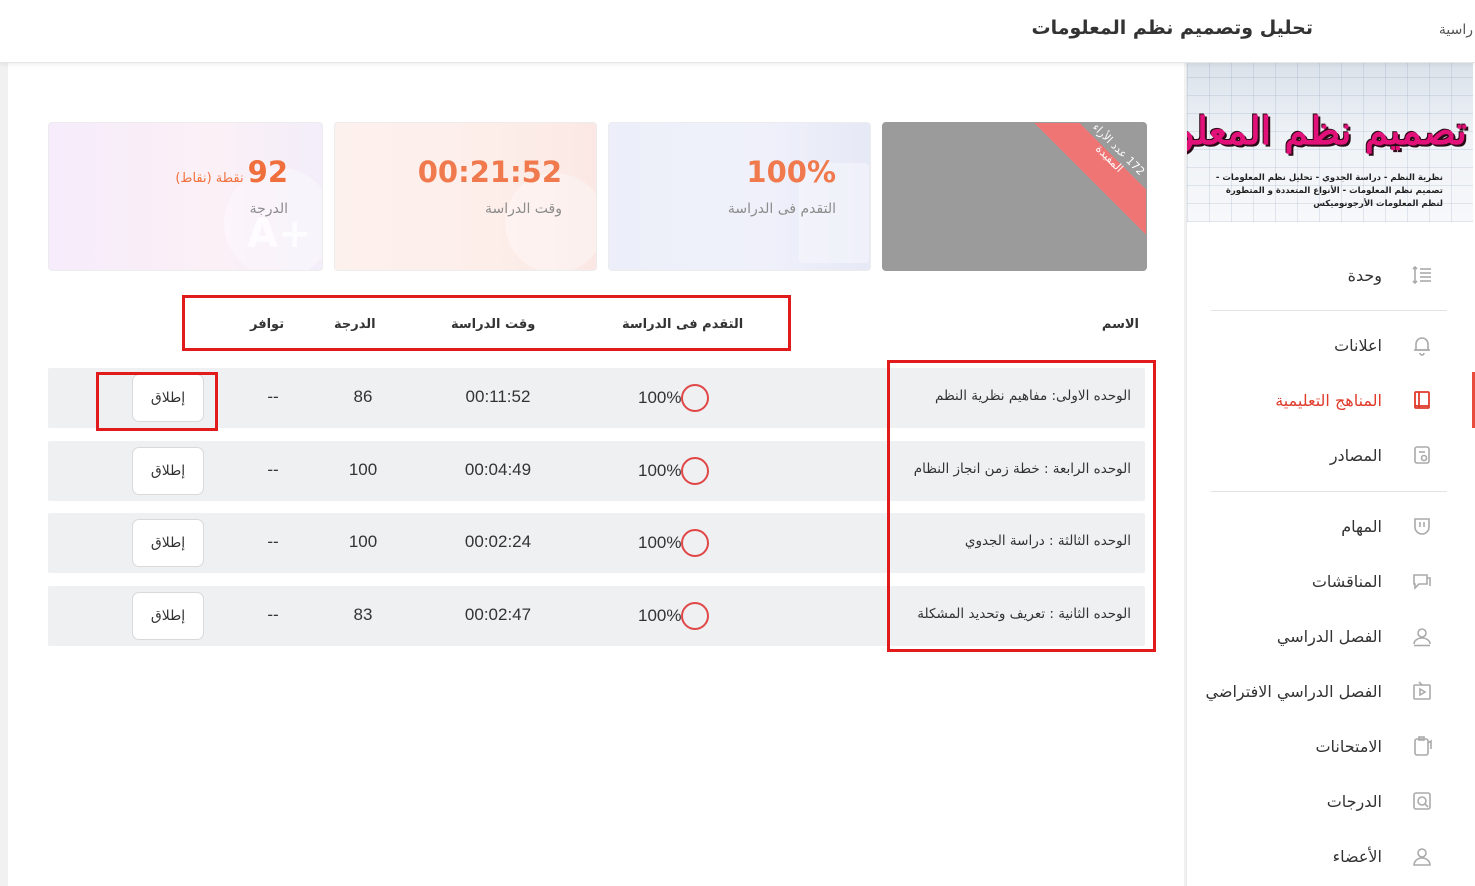  I want to click on sidebar-item-label: الامتحانات, so click(1348, 746).